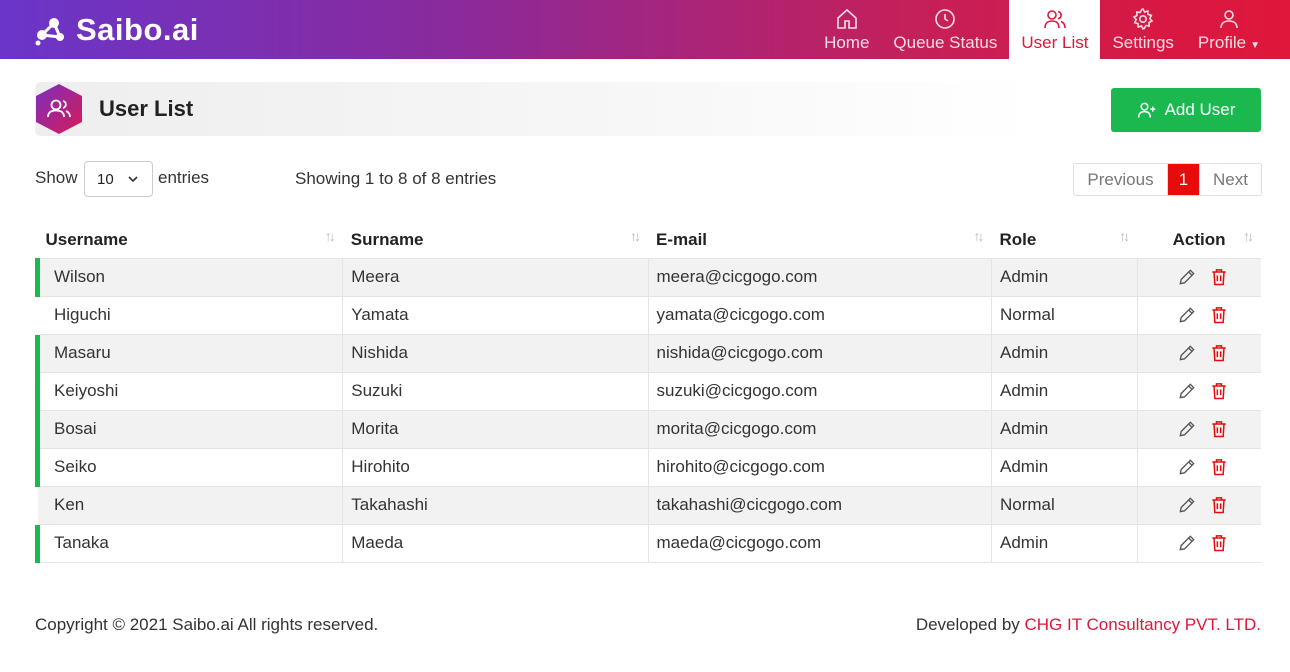 This screenshot has width=1290, height=672. What do you see at coordinates (1143, 18) in the screenshot?
I see `gear-icon` at bounding box center [1143, 18].